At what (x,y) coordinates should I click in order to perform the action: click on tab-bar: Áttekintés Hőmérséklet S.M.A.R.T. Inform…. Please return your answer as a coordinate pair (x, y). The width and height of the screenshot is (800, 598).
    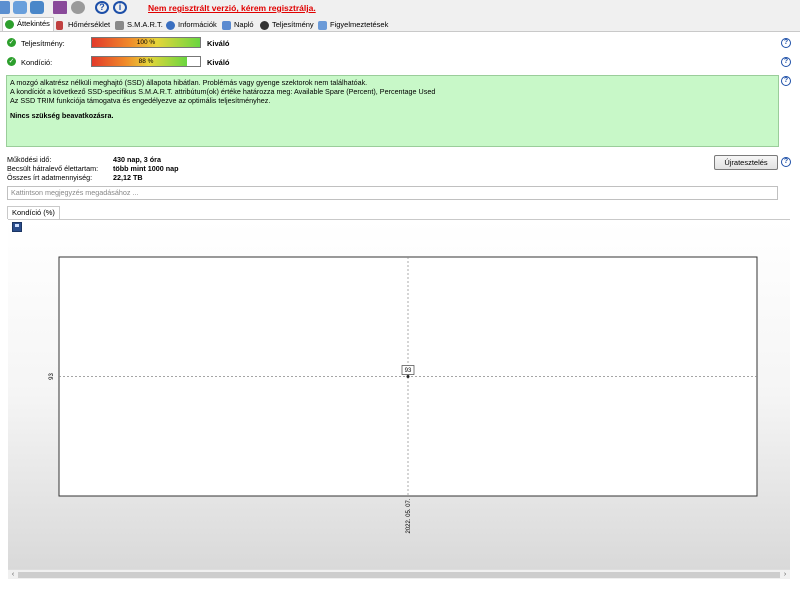
    Looking at the image, I should click on (400, 24).